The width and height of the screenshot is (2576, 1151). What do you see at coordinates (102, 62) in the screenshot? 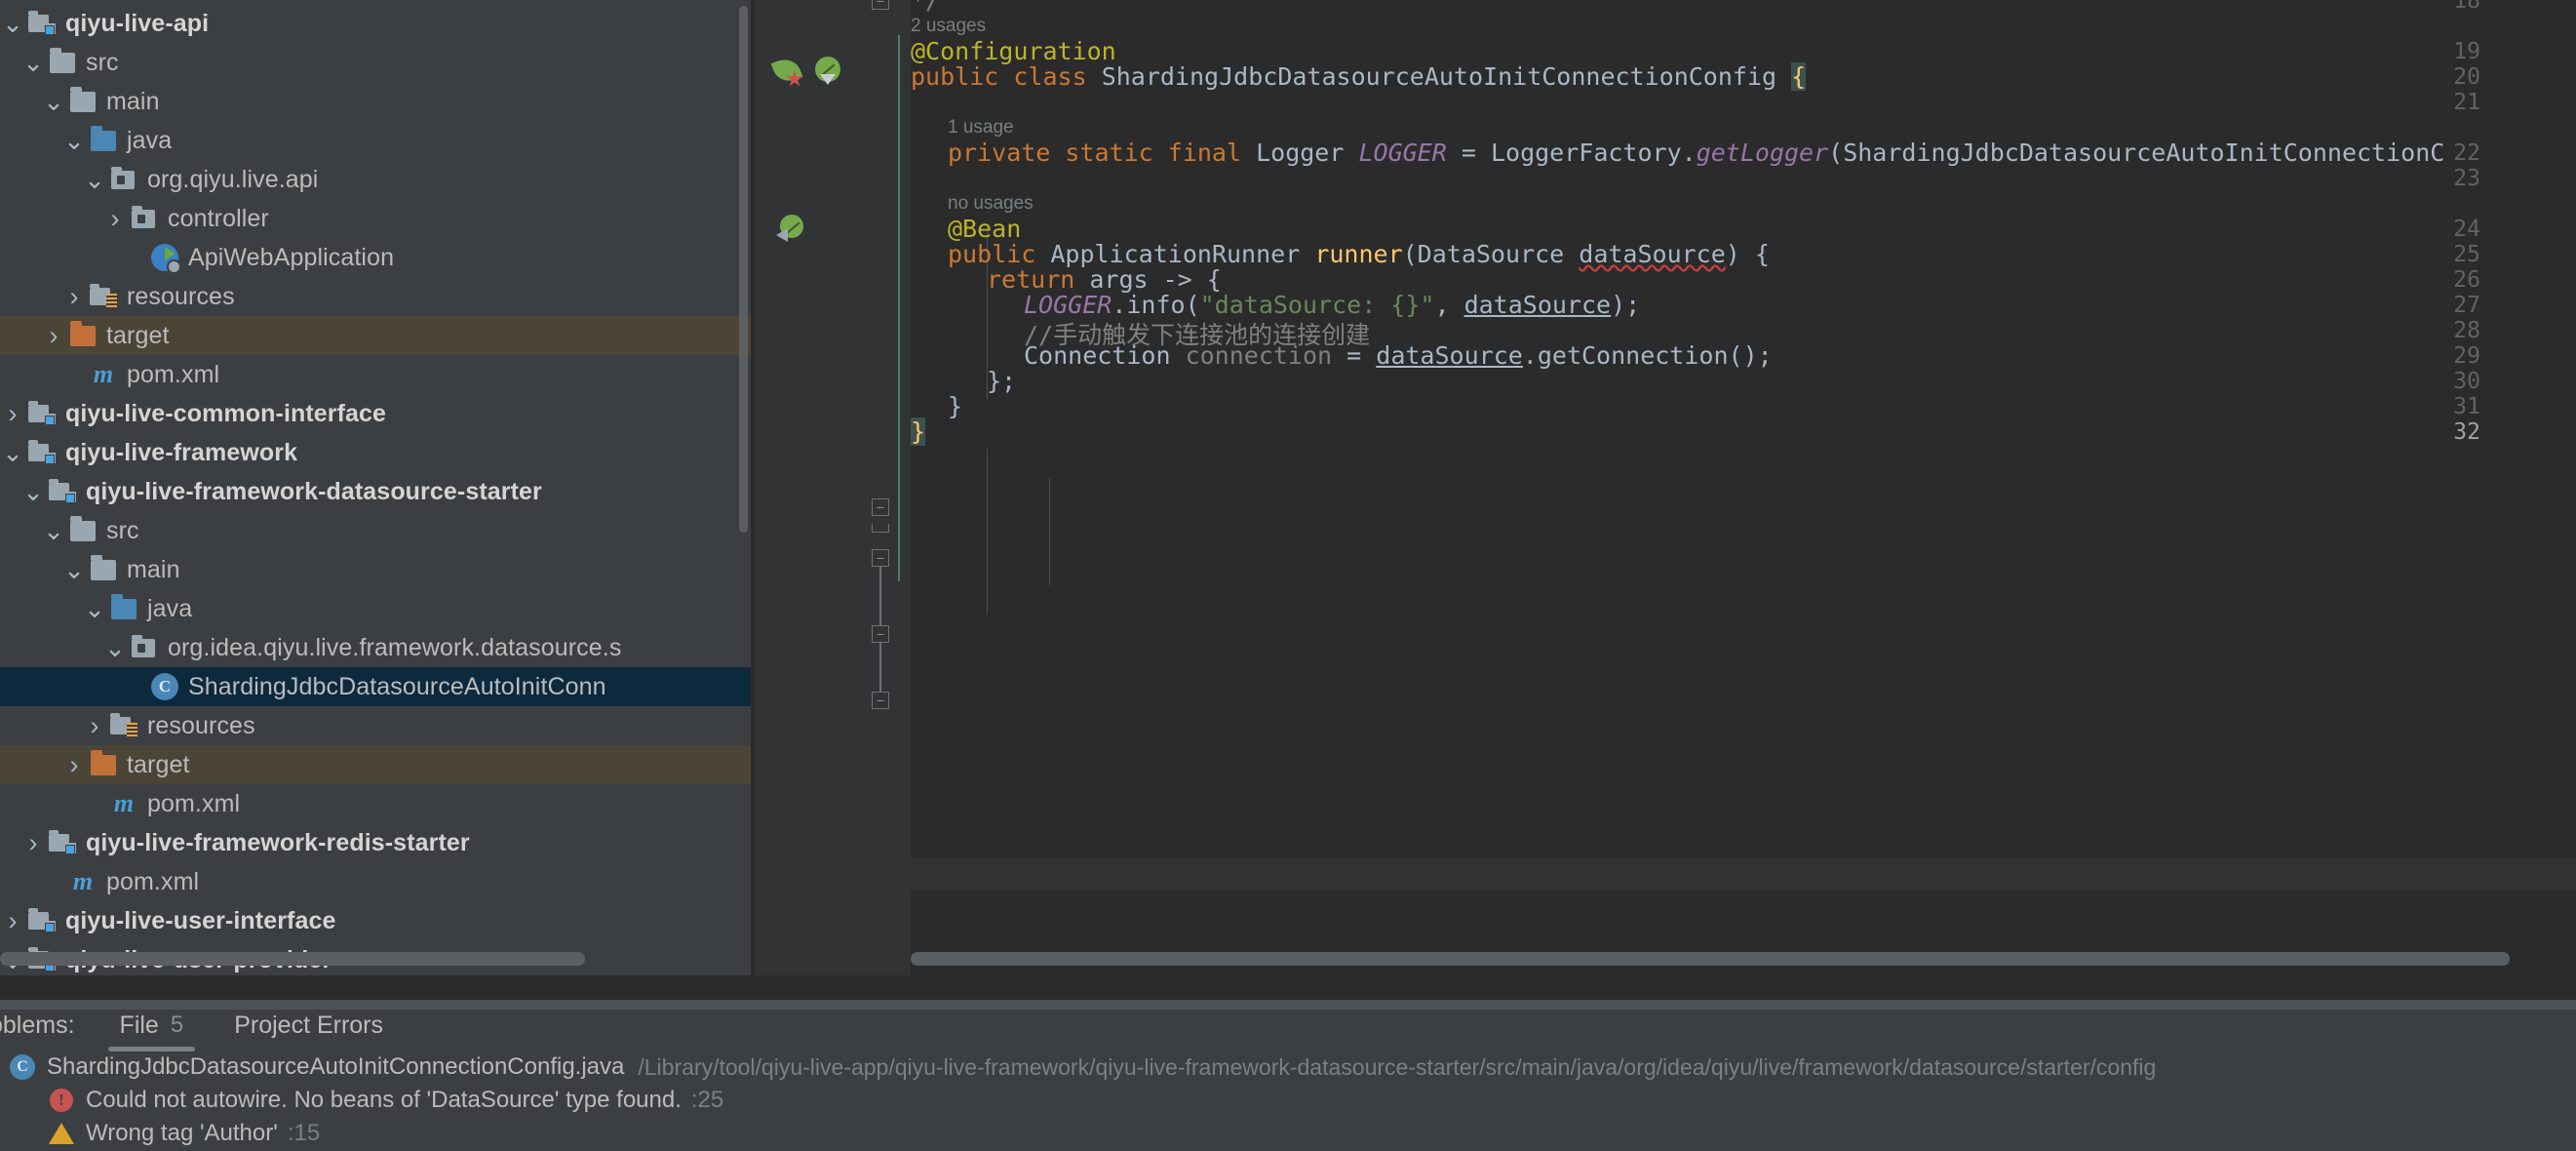
I see `tree-row-label: src` at bounding box center [102, 62].